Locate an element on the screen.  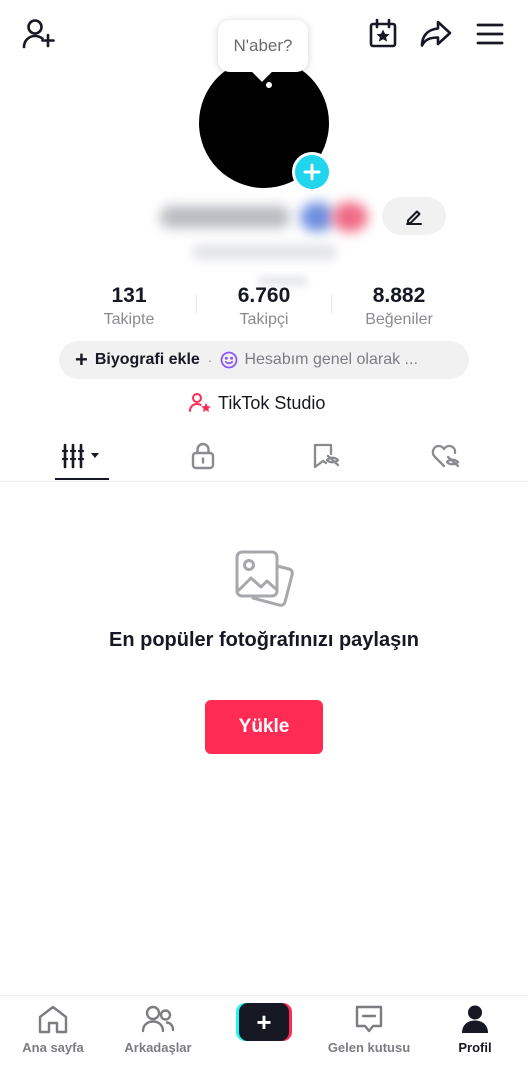
heart-hidden-icon is located at coordinates (445, 456).